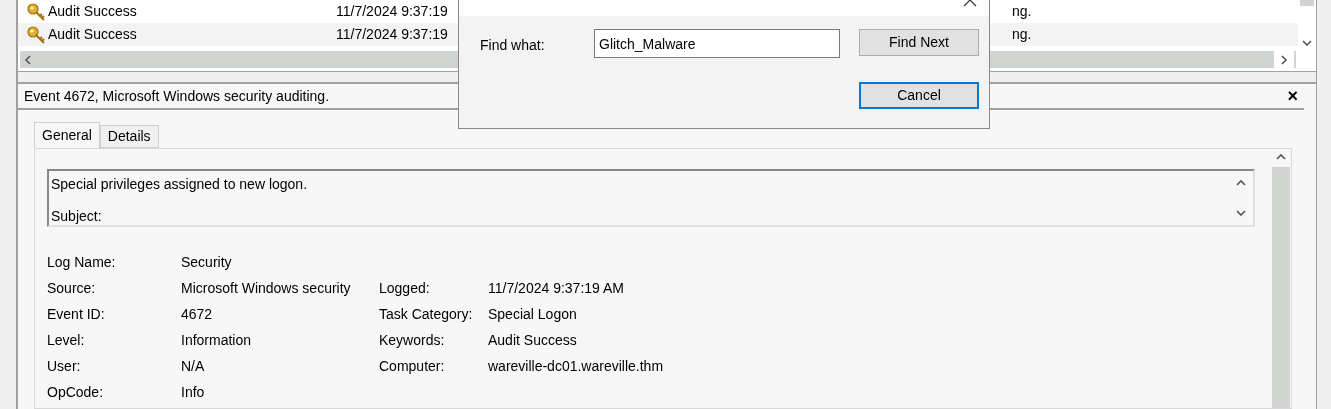 The height and width of the screenshot is (409, 1331). What do you see at coordinates (576, 366) in the screenshot?
I see `field-value: wareville-dc01.wareville.thm` at bounding box center [576, 366].